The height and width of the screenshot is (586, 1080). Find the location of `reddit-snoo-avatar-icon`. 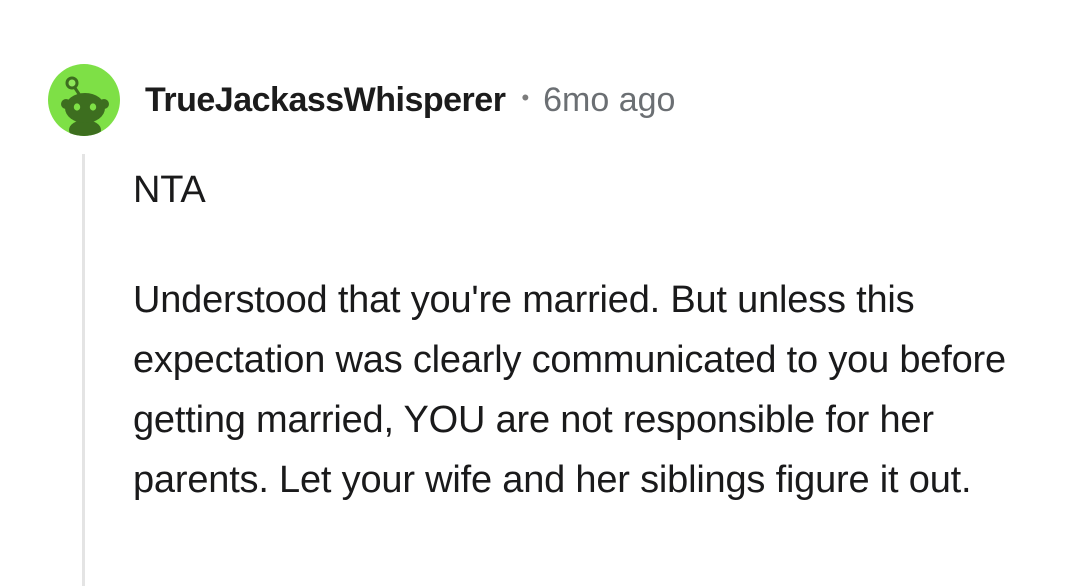

reddit-snoo-avatar-icon is located at coordinates (85, 106).